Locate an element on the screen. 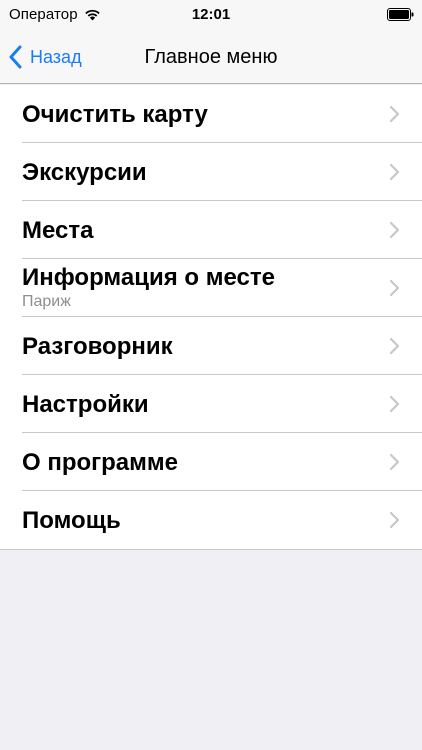 This screenshot has width=422, height=750. menu-item-clear-map: Очистить карту is located at coordinates (211, 114).